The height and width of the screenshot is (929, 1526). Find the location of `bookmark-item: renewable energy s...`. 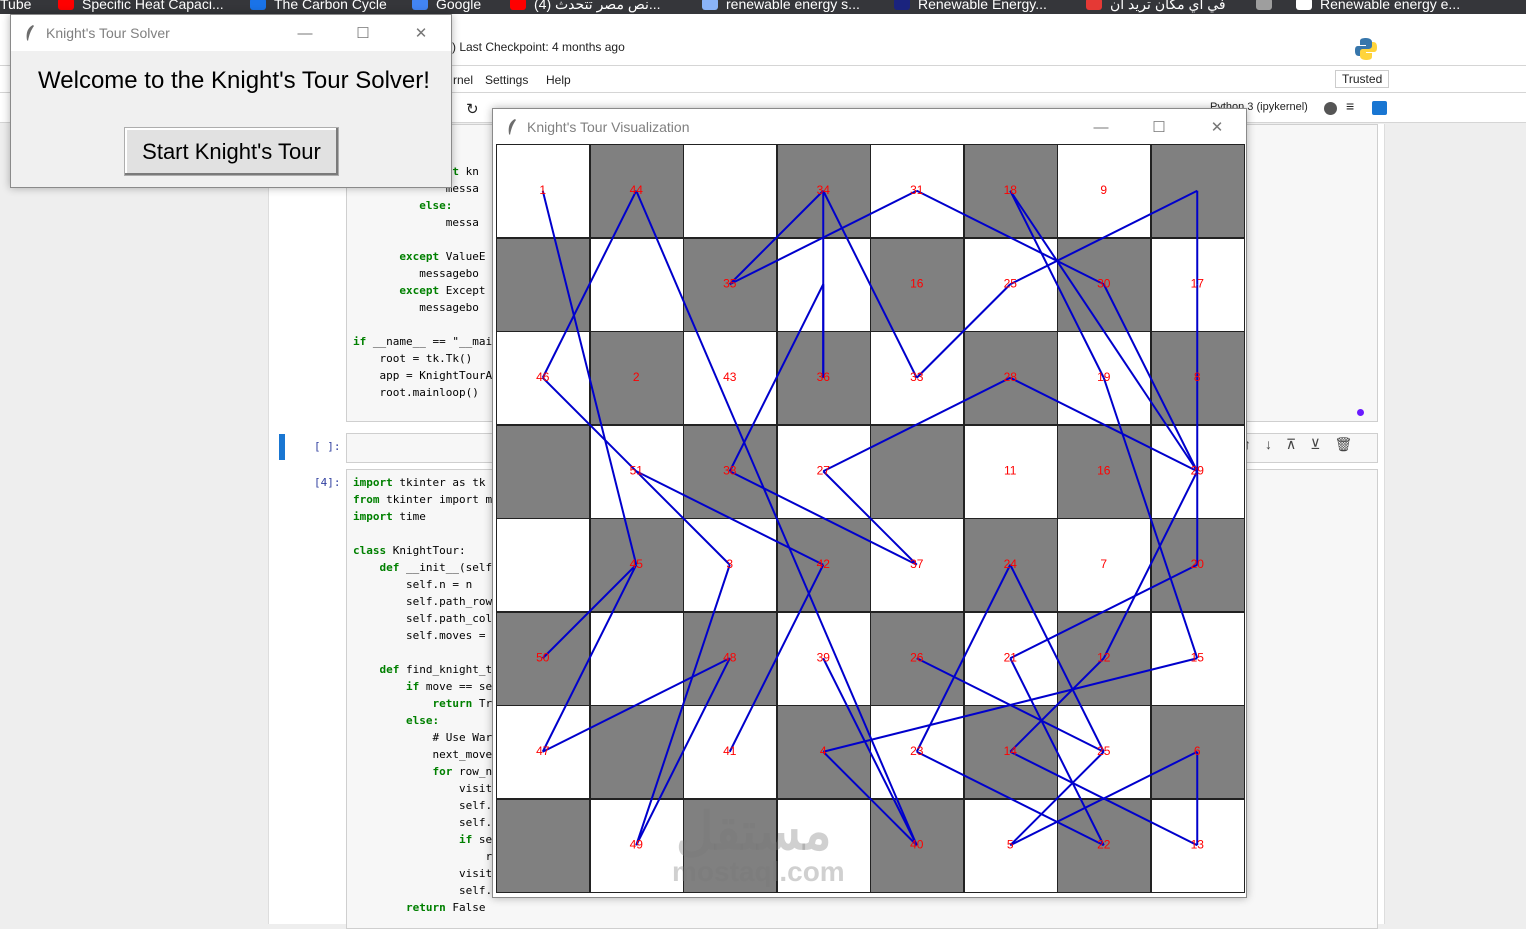

bookmark-item: renewable energy s... is located at coordinates (781, 6).